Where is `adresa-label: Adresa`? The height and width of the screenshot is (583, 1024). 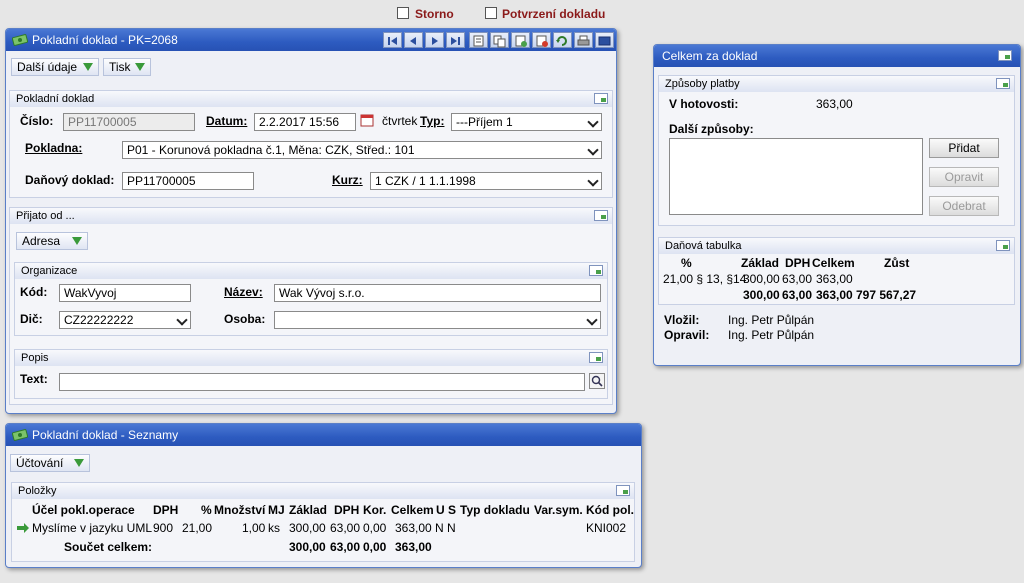 adresa-label: Adresa is located at coordinates (41, 241).